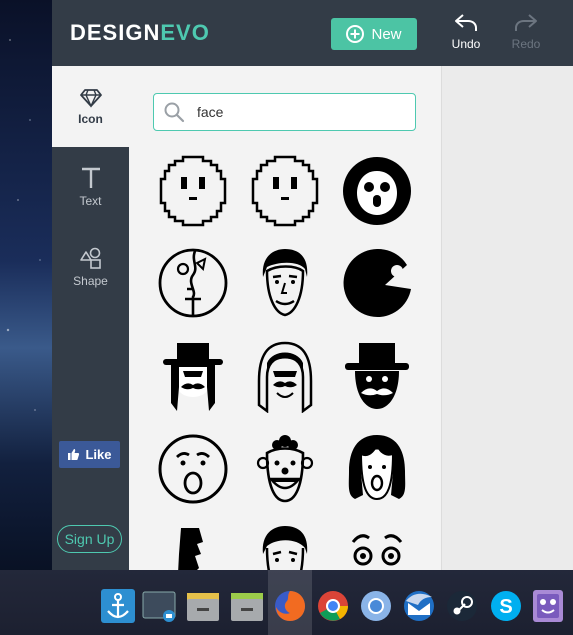  What do you see at coordinates (193, 283) in the screenshot?
I see `abstract-face-circle-icon` at bounding box center [193, 283].